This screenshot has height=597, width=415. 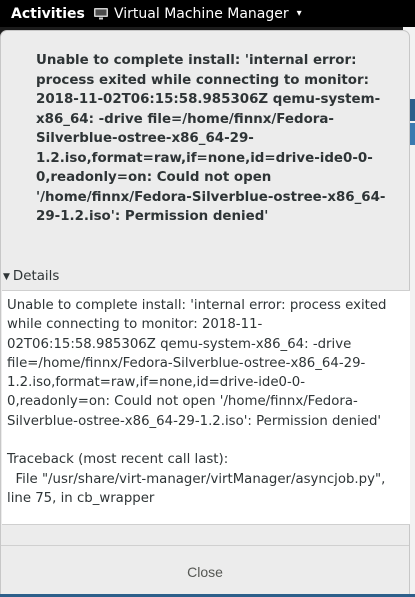 What do you see at coordinates (101, 13) in the screenshot?
I see `virt-manager-icon` at bounding box center [101, 13].